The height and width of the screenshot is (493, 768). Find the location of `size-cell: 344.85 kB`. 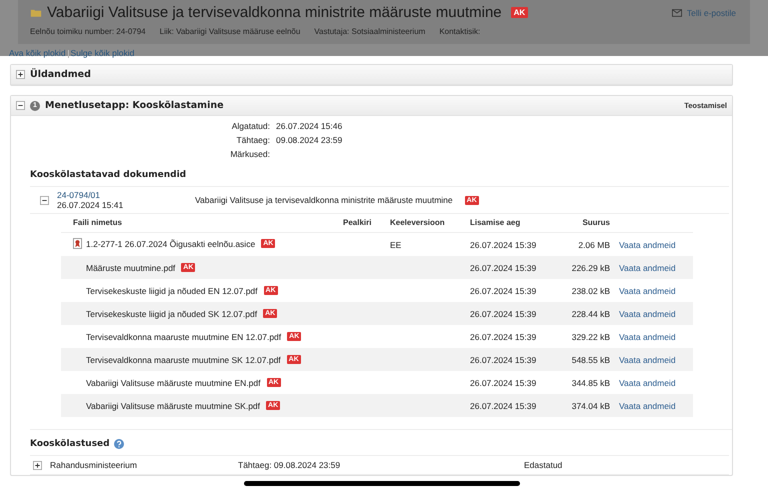

size-cell: 344.85 kB is located at coordinates (591, 383).